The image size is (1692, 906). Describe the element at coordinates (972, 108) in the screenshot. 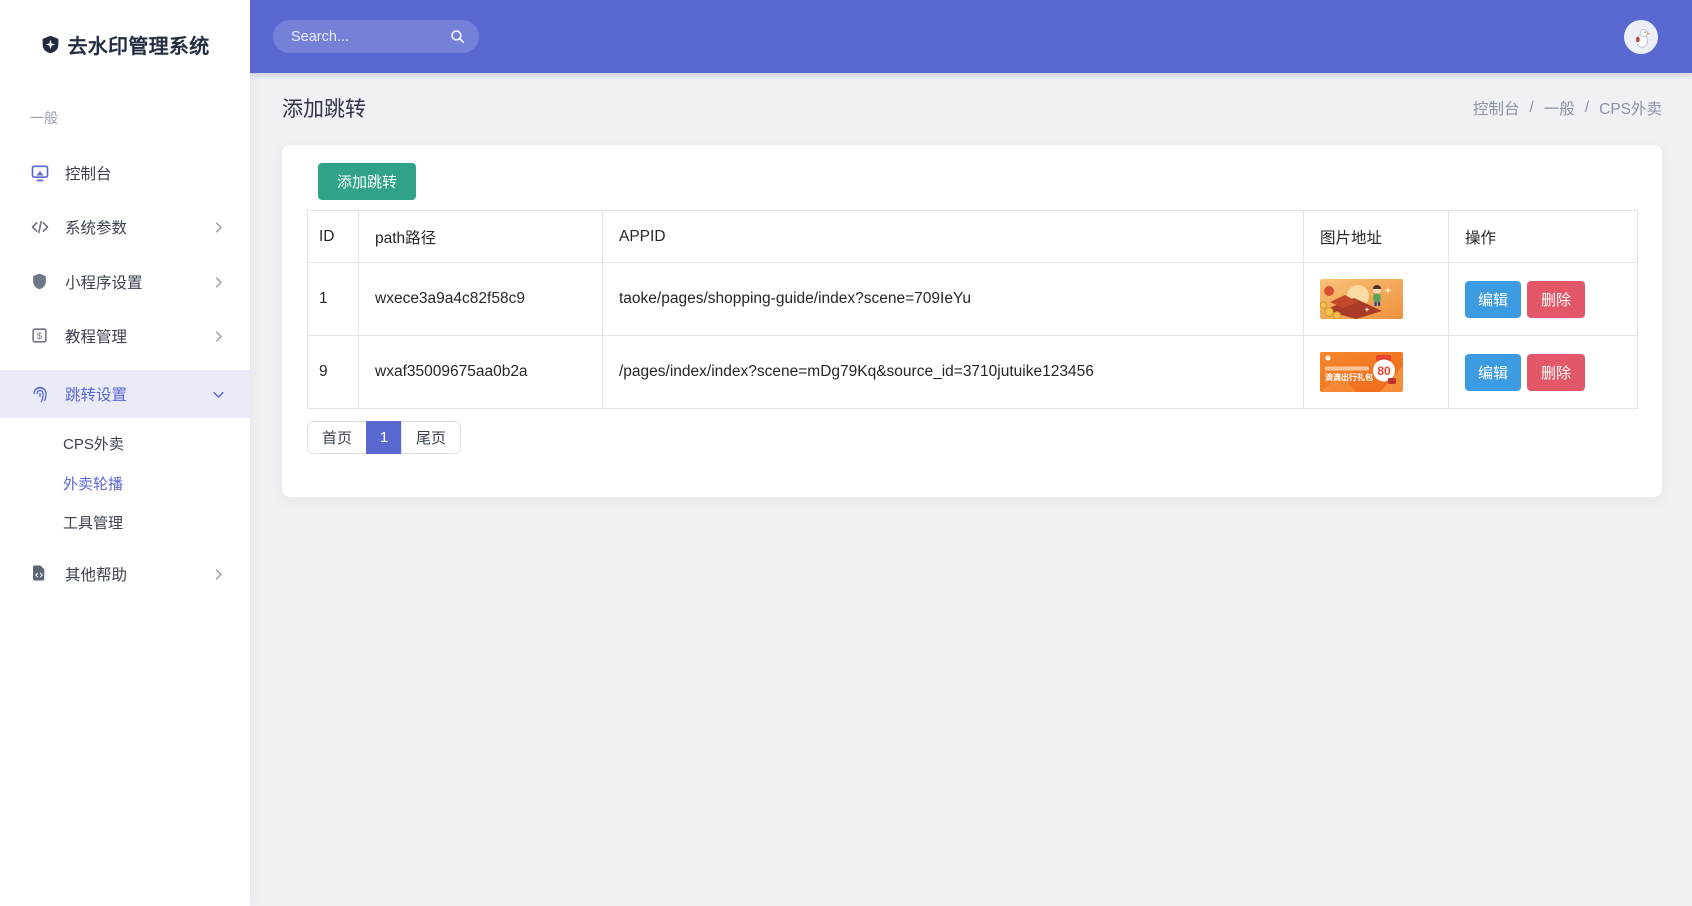

I see `page-header: 添加跳转 控制台 / 一般 / CPS外卖` at that location.